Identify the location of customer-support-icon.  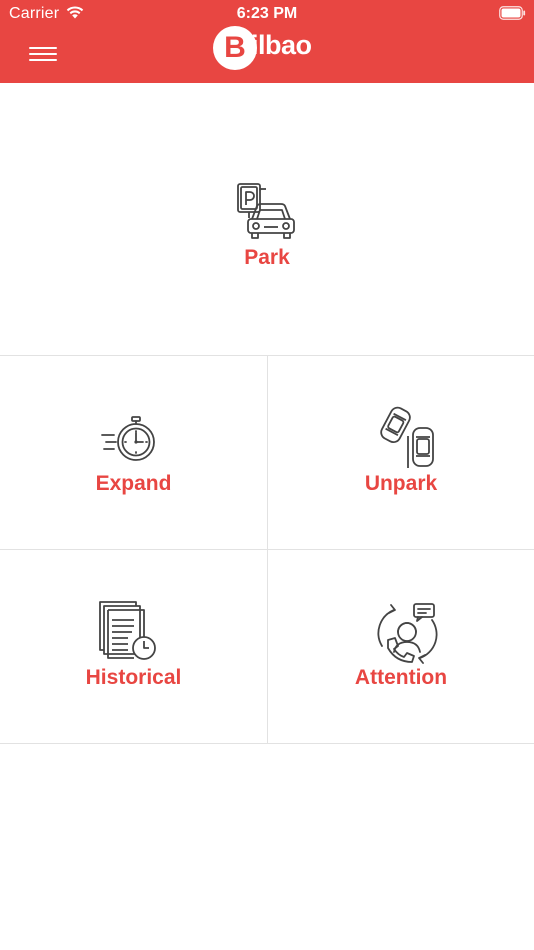
(407, 633).